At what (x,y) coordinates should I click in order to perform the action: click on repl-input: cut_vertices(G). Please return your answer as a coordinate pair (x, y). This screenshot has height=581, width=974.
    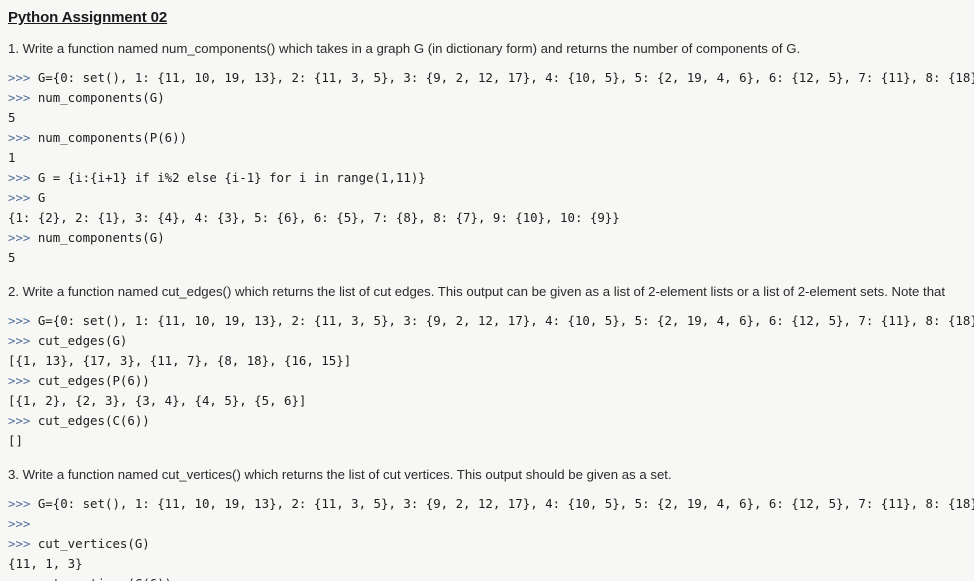
    Looking at the image, I should click on (93, 543).